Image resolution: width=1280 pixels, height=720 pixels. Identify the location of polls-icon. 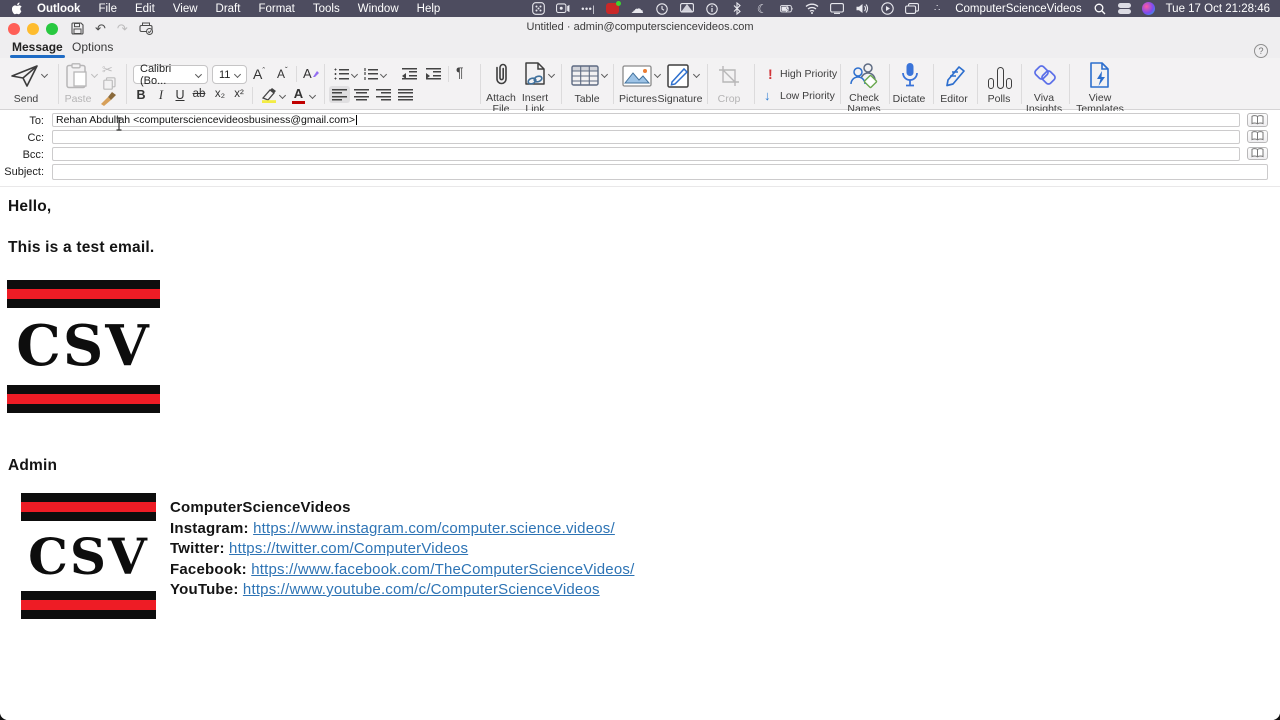
(1000, 76).